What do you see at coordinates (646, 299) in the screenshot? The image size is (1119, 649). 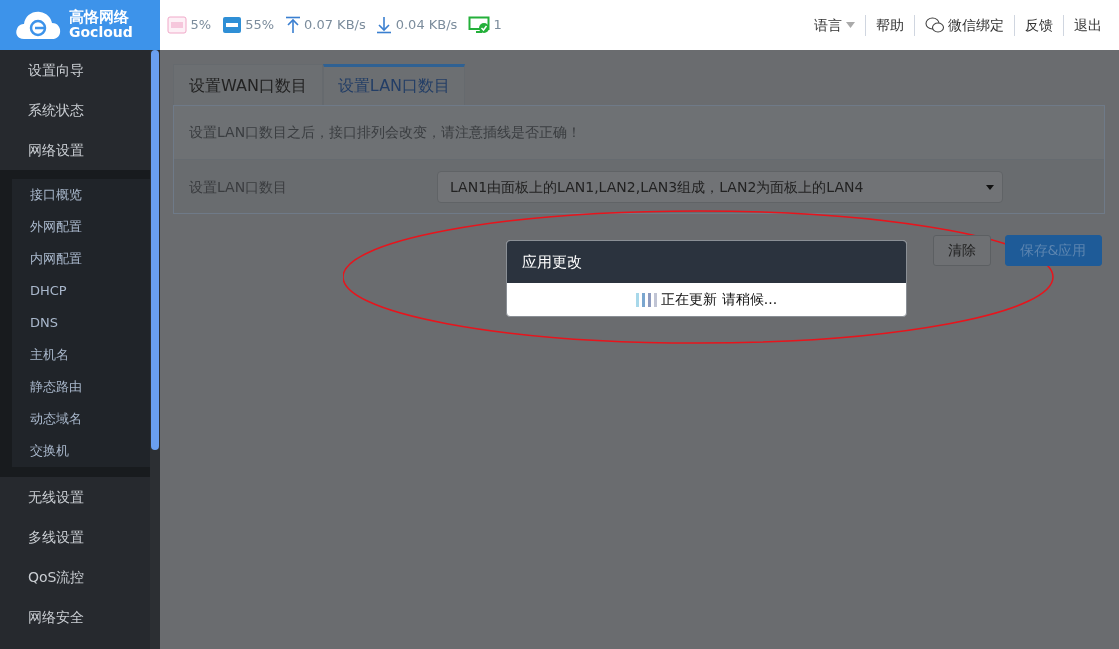 I see `loading-icon` at bounding box center [646, 299].